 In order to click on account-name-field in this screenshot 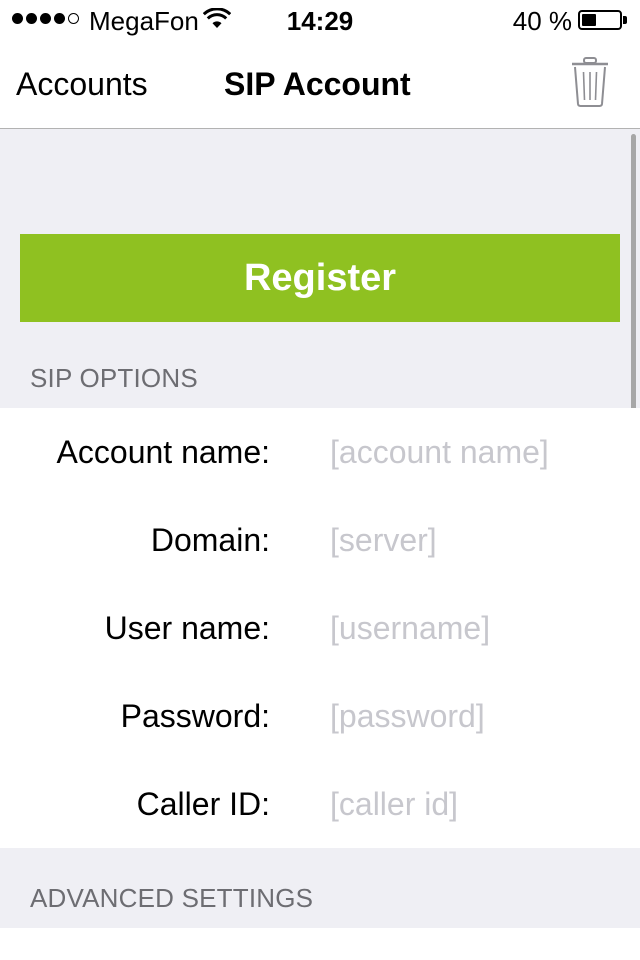, I will do `click(475, 452)`.